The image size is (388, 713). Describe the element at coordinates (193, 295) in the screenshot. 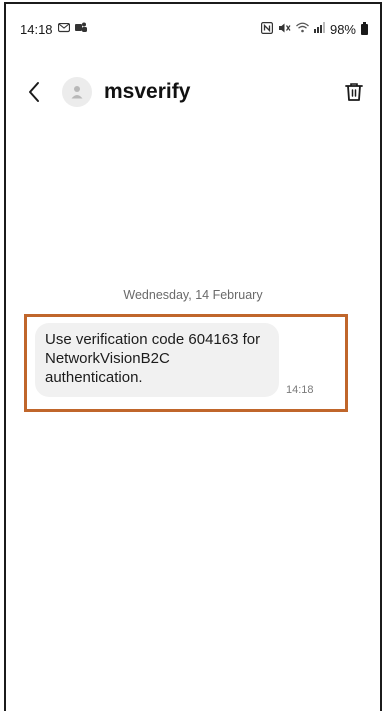

I see `date-separator: Wednesday, 14 February` at that location.